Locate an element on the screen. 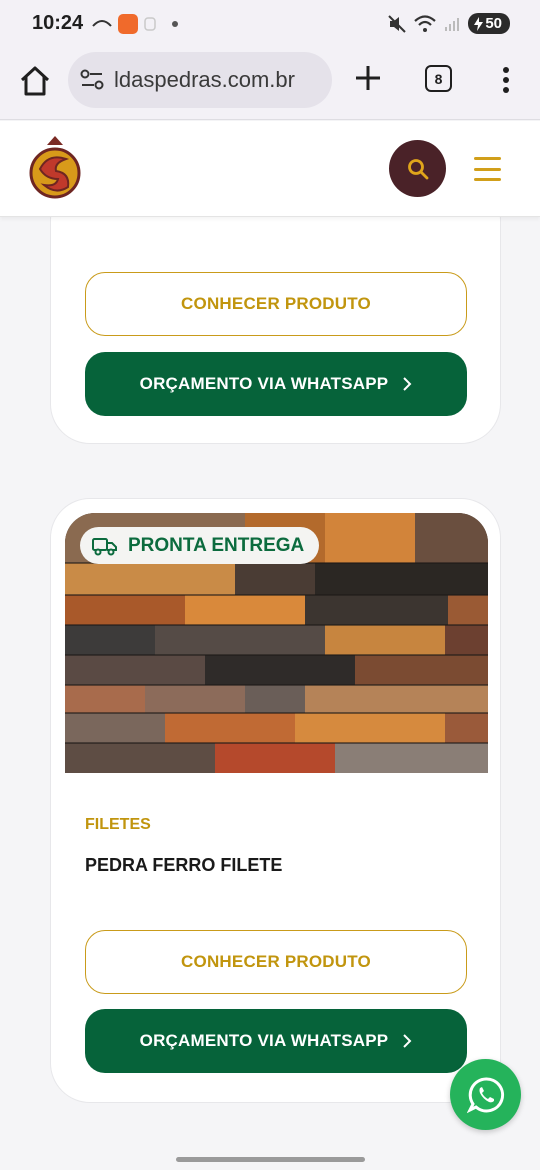 This screenshot has height=1170, width=540. battery-icon: 50 is located at coordinates (489, 23).